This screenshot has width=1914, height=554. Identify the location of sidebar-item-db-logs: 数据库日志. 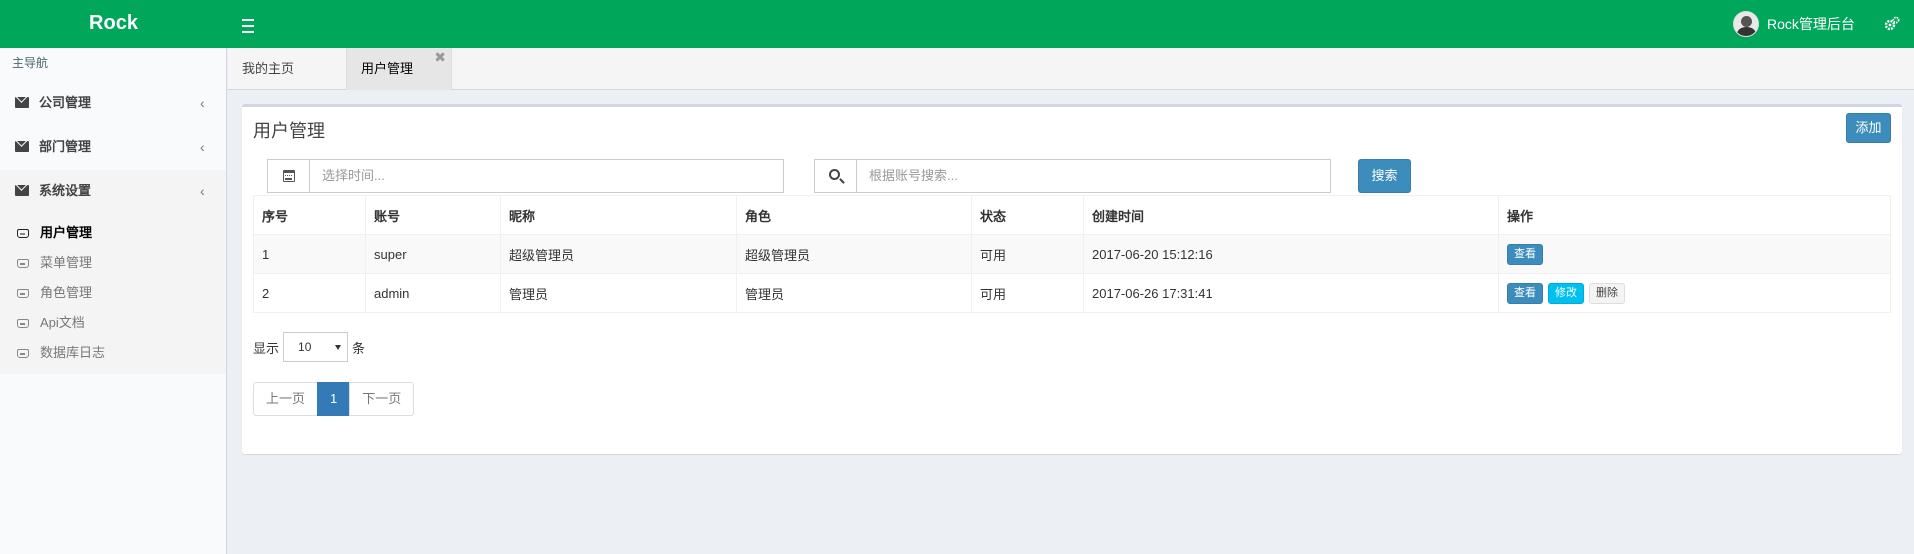
(113, 353).